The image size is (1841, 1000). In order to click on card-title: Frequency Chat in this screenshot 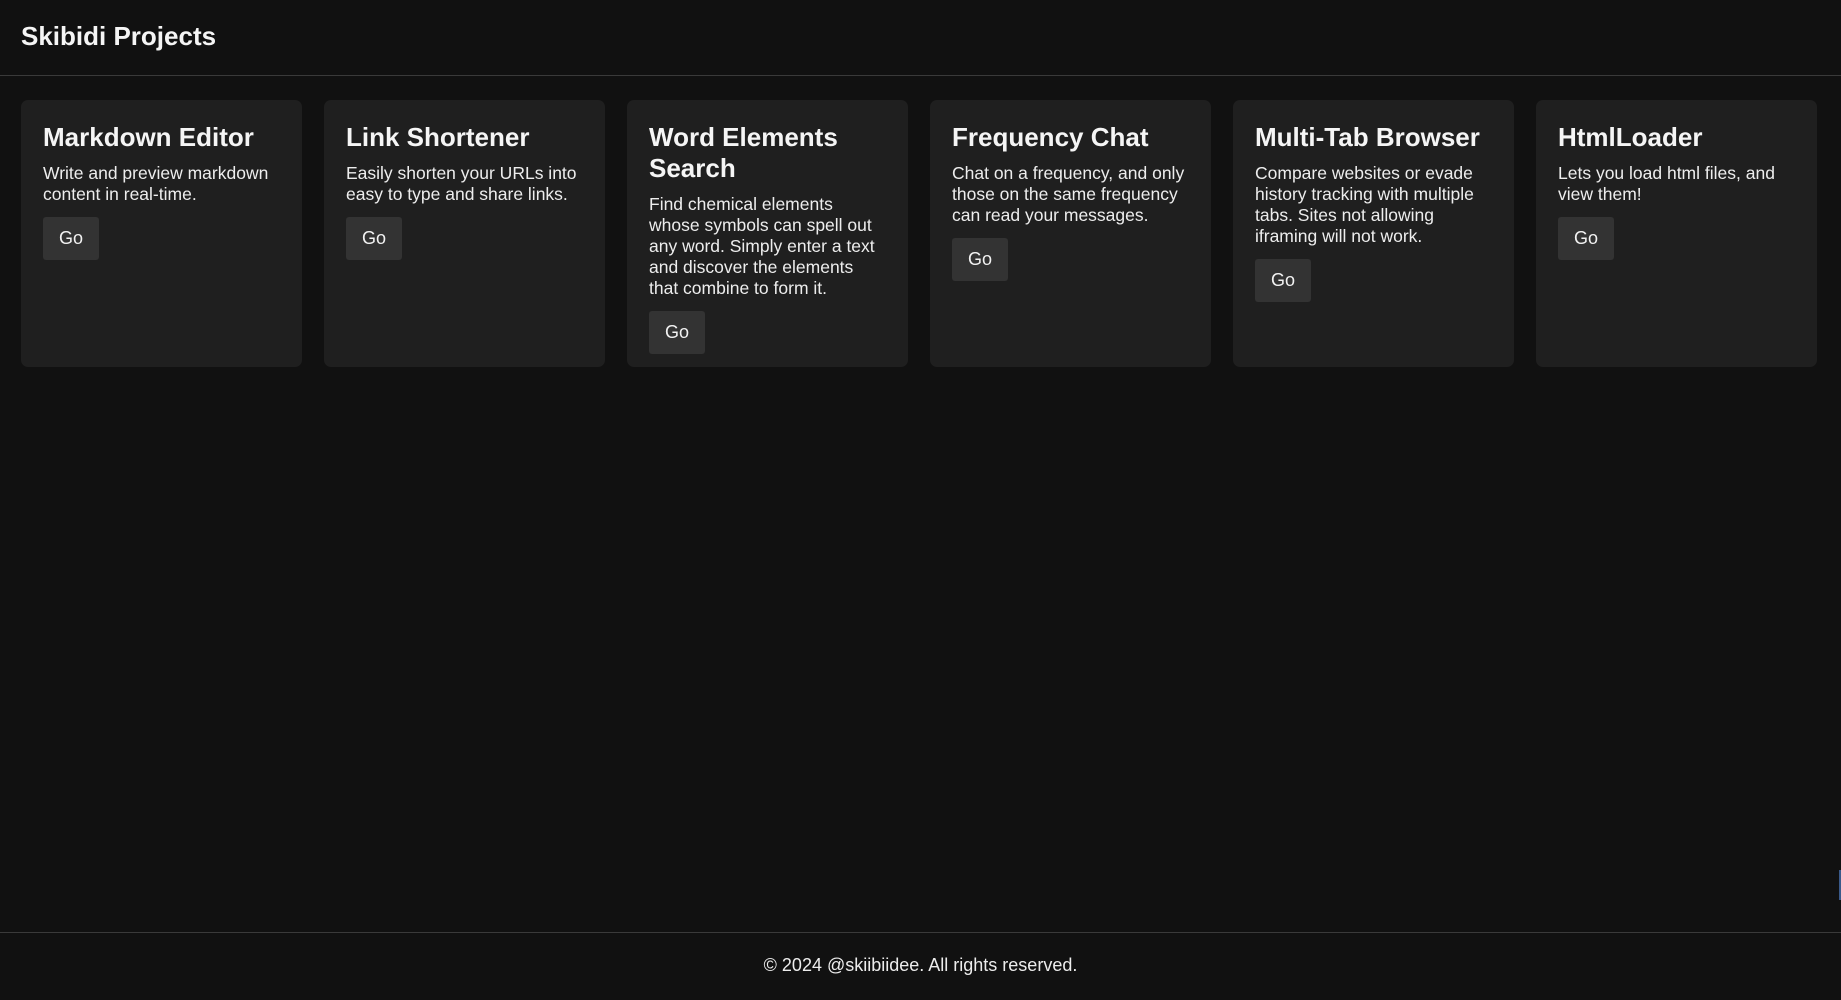, I will do `click(1050, 137)`.